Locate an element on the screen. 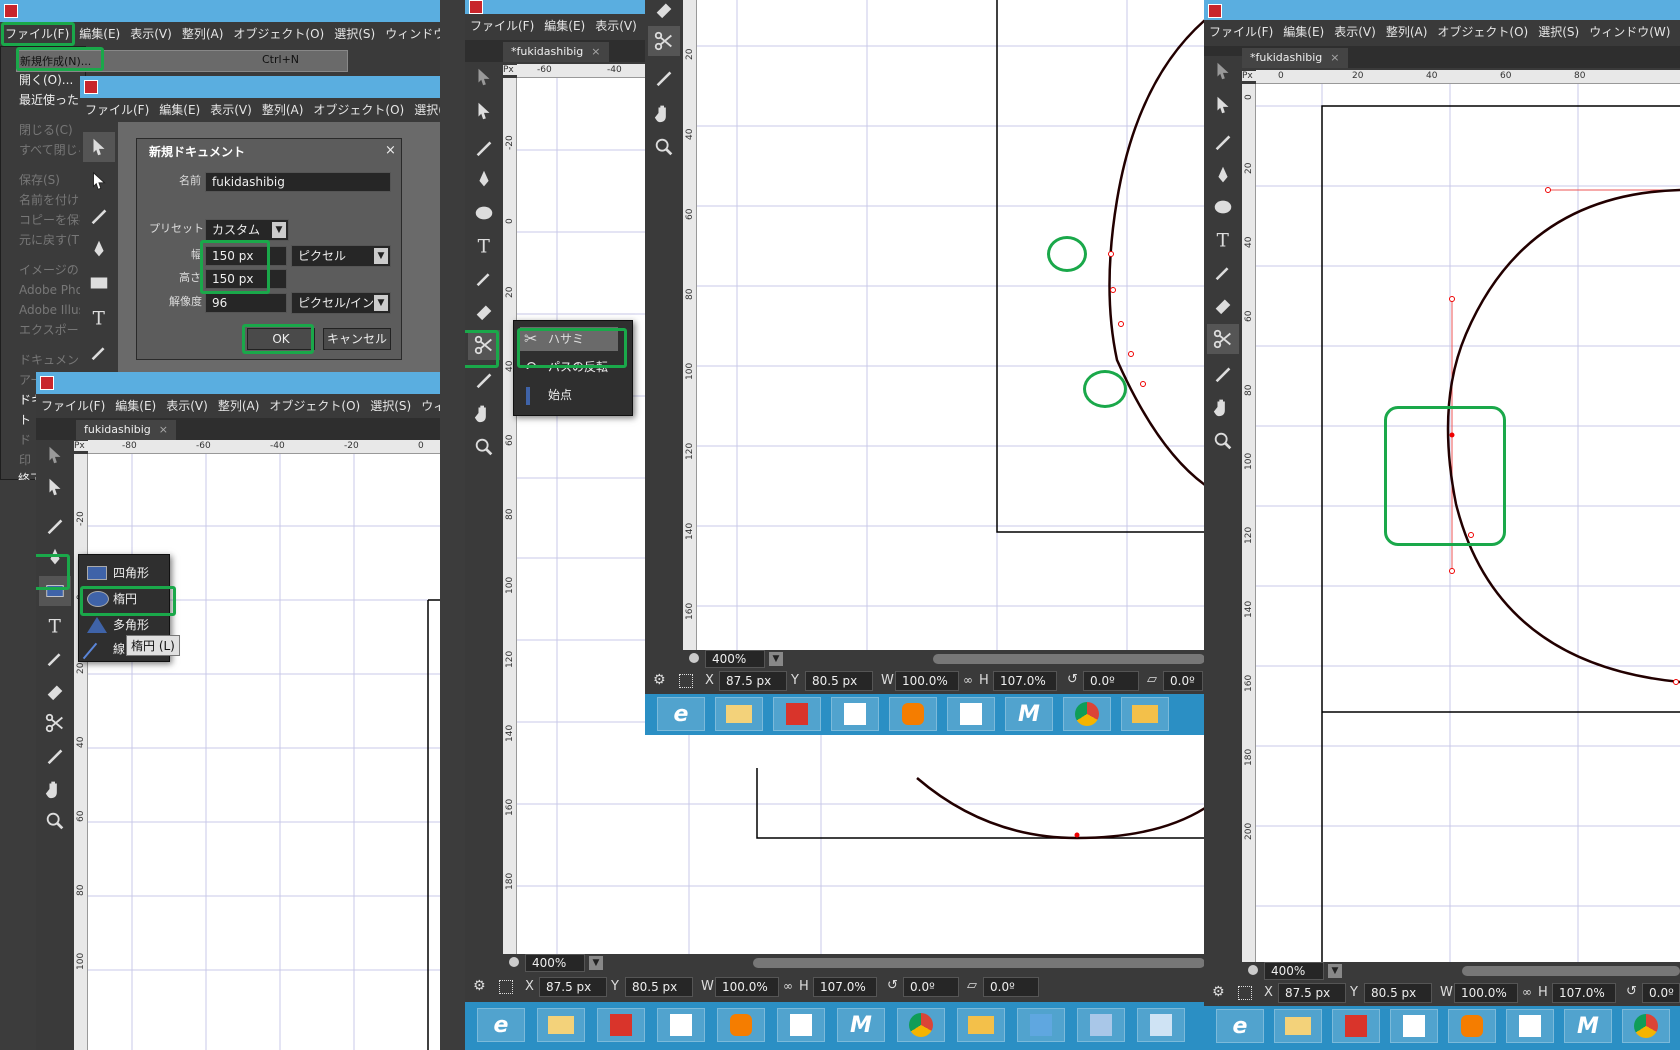  name-field: fukidashibig is located at coordinates (298, 182).